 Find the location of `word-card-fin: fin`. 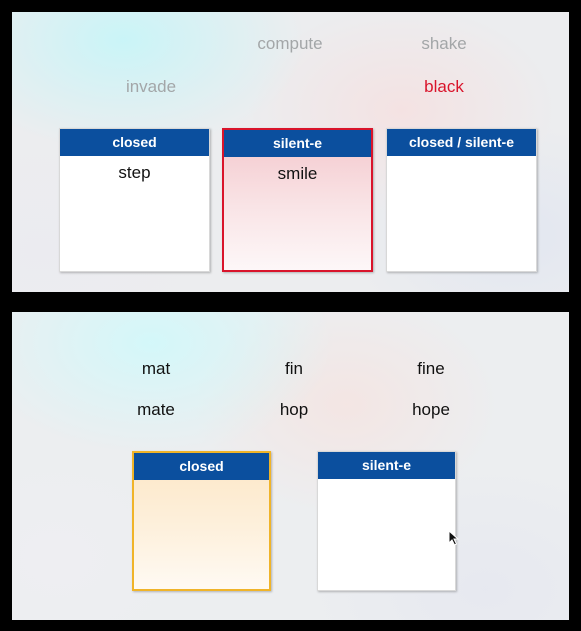

word-card-fin: fin is located at coordinates (294, 369).